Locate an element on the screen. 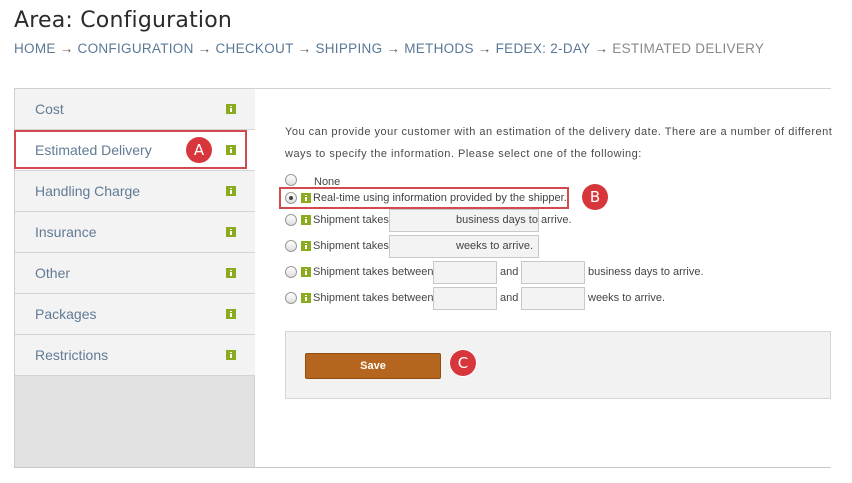 This screenshot has height=483, width=852. sidebar-item-label: Restrictions is located at coordinates (72, 355).